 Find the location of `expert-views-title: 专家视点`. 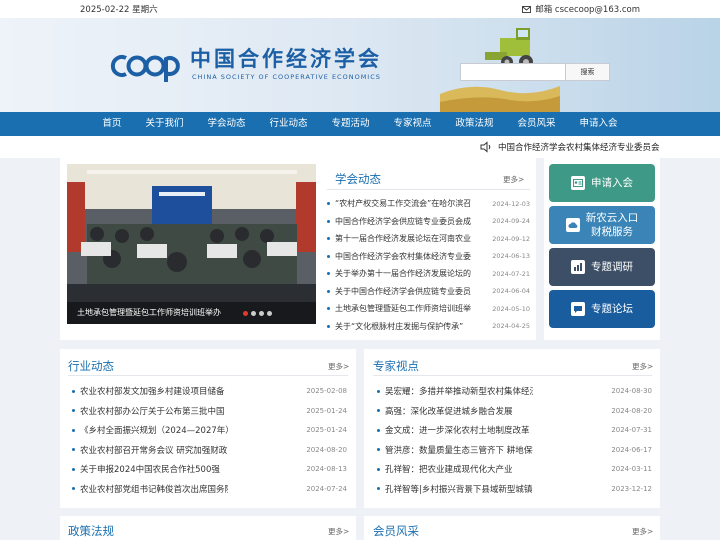

expert-views-title: 专家视点 is located at coordinates (396, 366).